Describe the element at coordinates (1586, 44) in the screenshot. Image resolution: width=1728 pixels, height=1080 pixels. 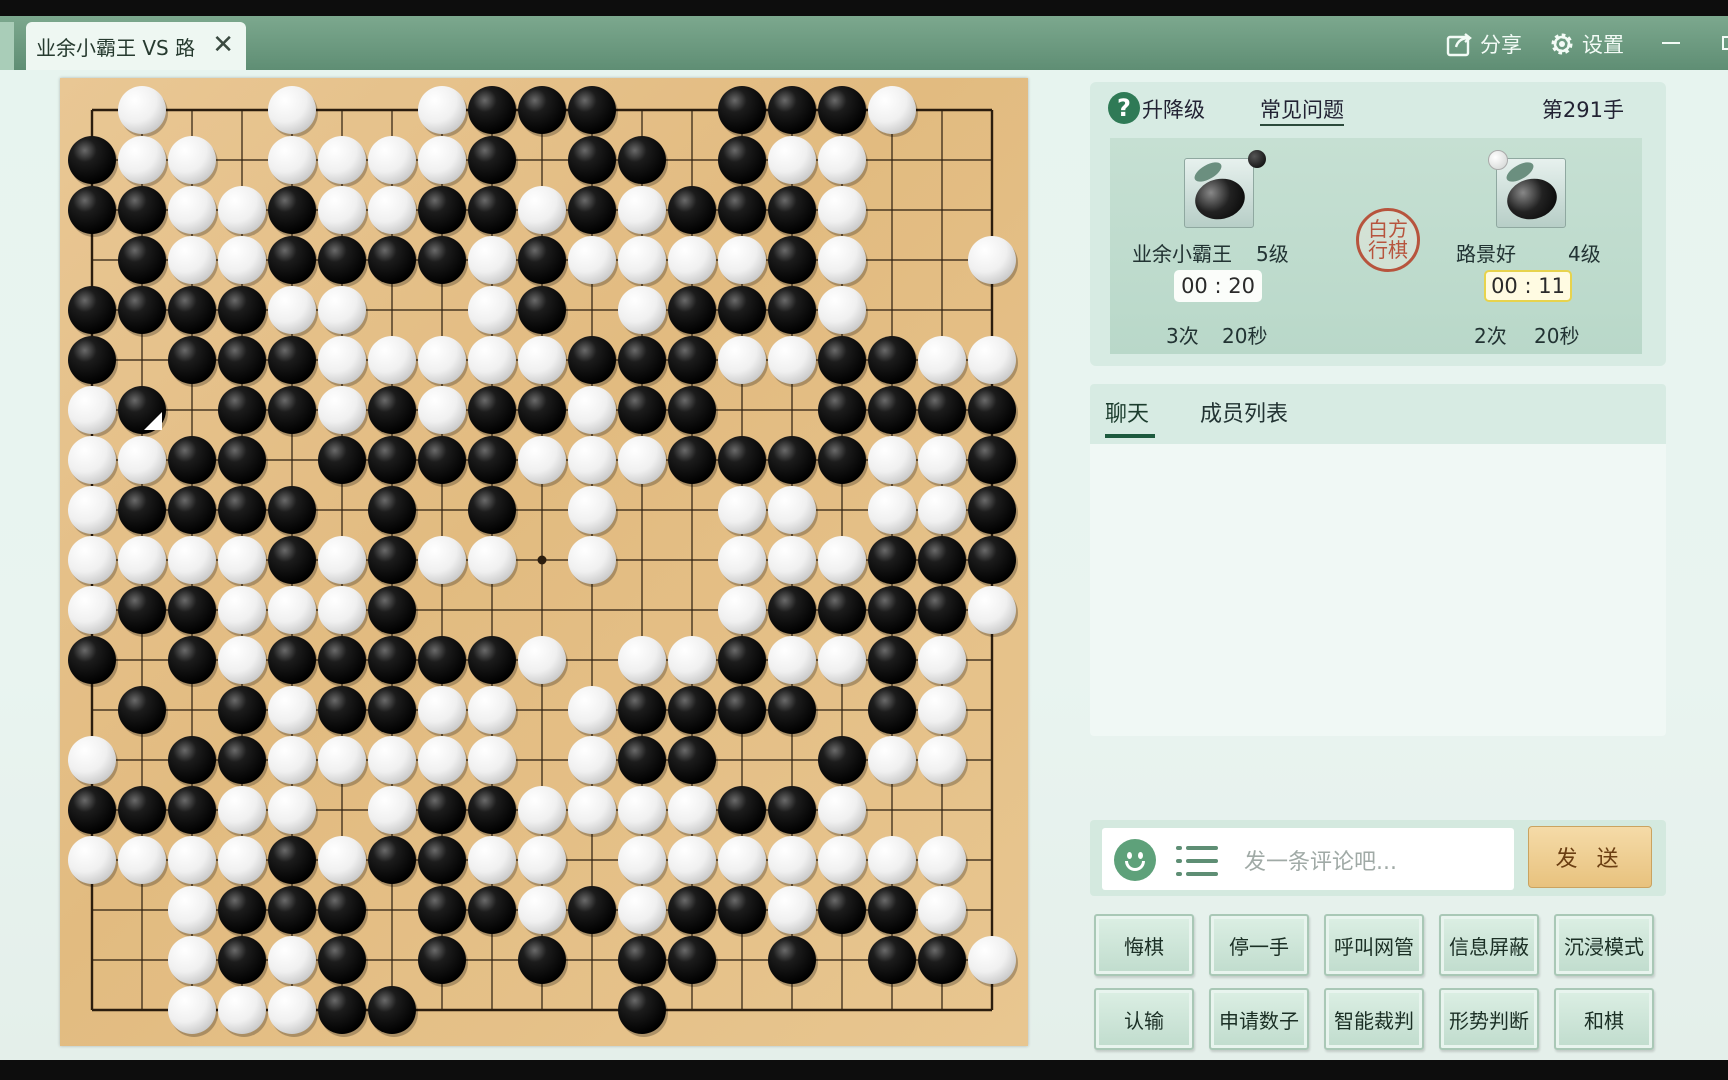
I see `settings-button: 设置` at that location.